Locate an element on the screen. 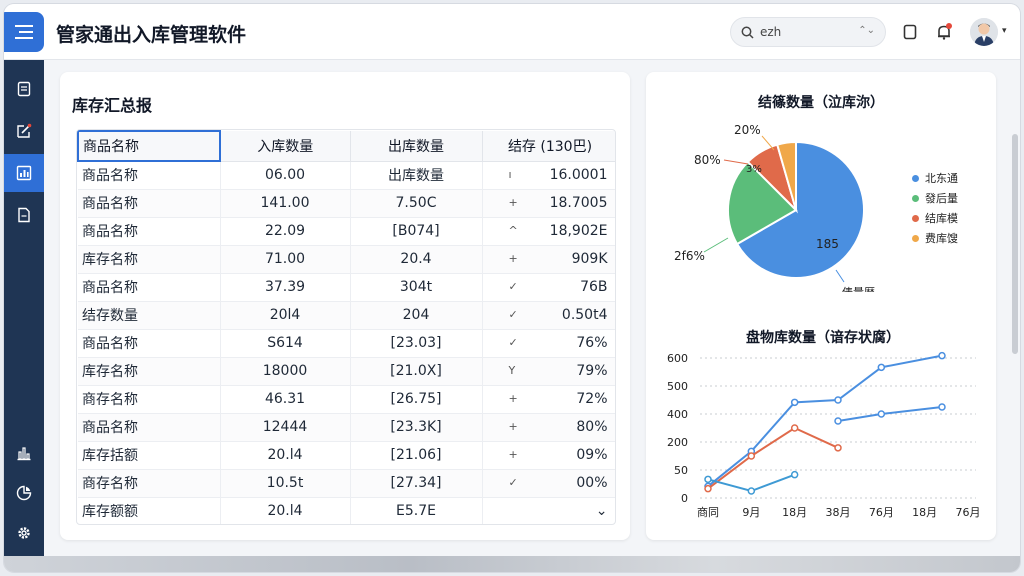  table-row: 库存名称 18000 [21.0X] Y 79% is located at coordinates (346, 371).